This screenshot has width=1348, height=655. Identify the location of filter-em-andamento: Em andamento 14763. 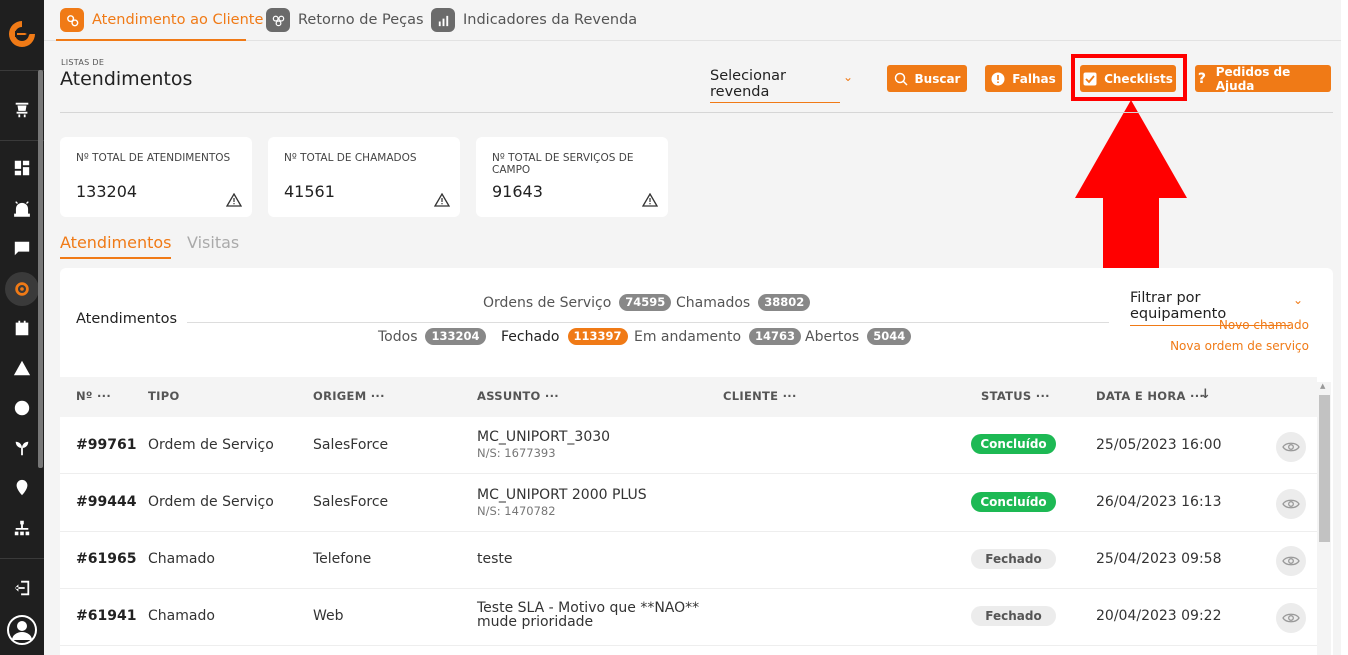
(718, 336).